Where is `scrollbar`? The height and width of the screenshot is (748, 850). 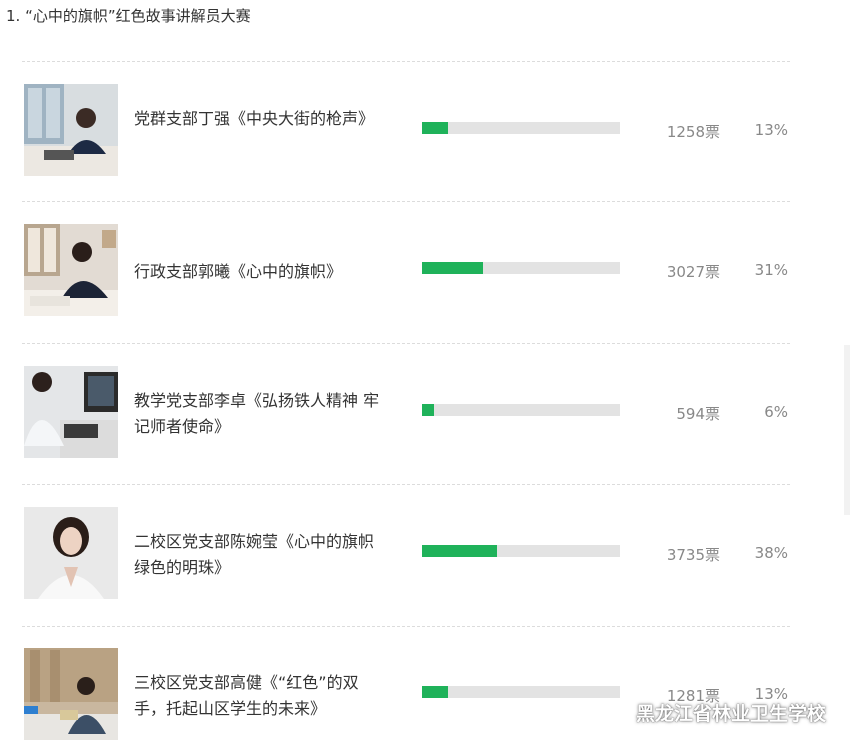
scrollbar is located at coordinates (847, 430).